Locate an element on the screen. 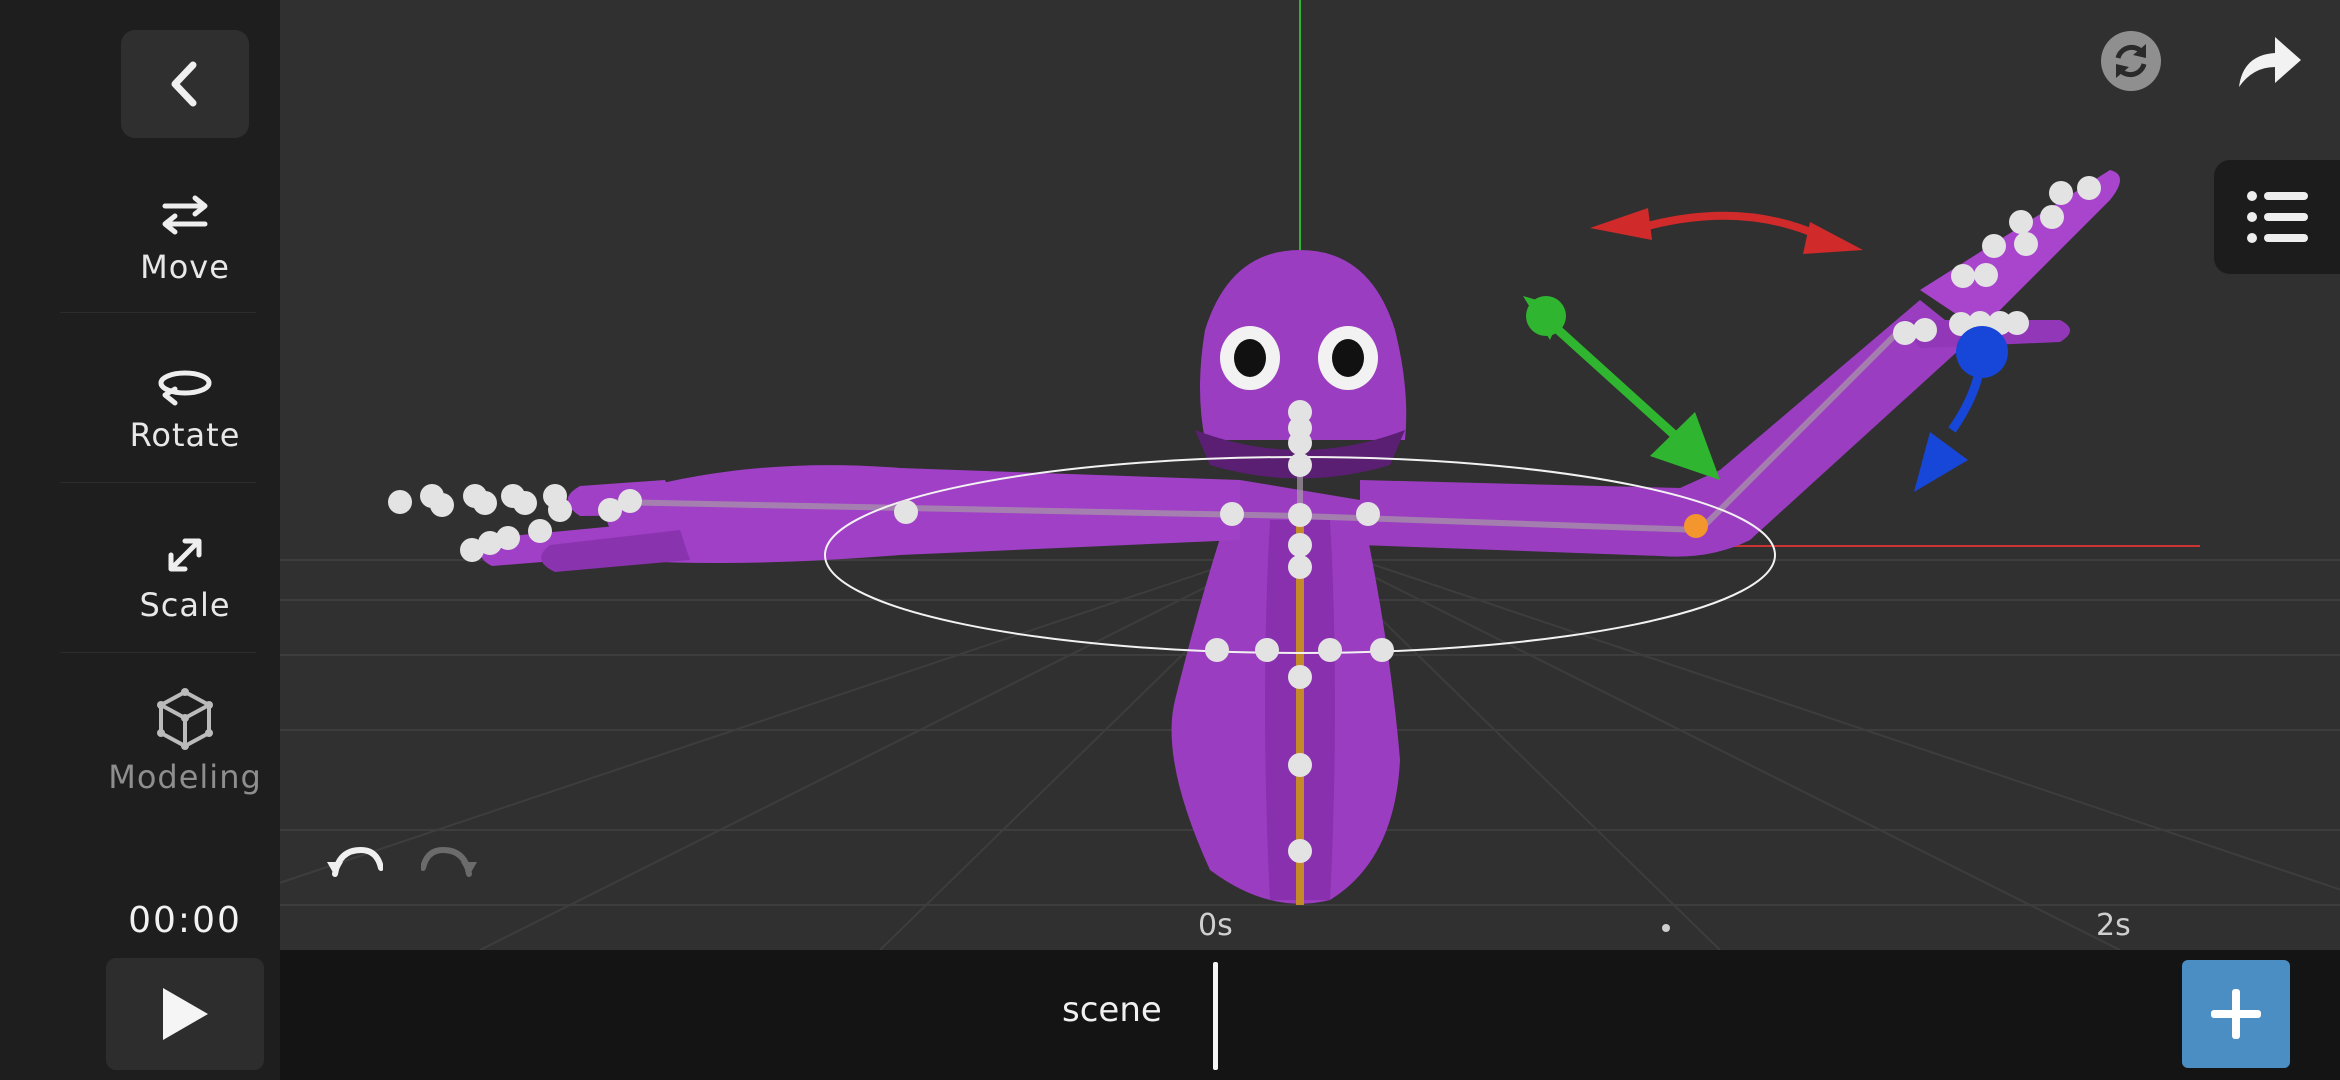 Image resolution: width=2340 pixels, height=1080 pixels. plus-icon is located at coordinates (2236, 1014).